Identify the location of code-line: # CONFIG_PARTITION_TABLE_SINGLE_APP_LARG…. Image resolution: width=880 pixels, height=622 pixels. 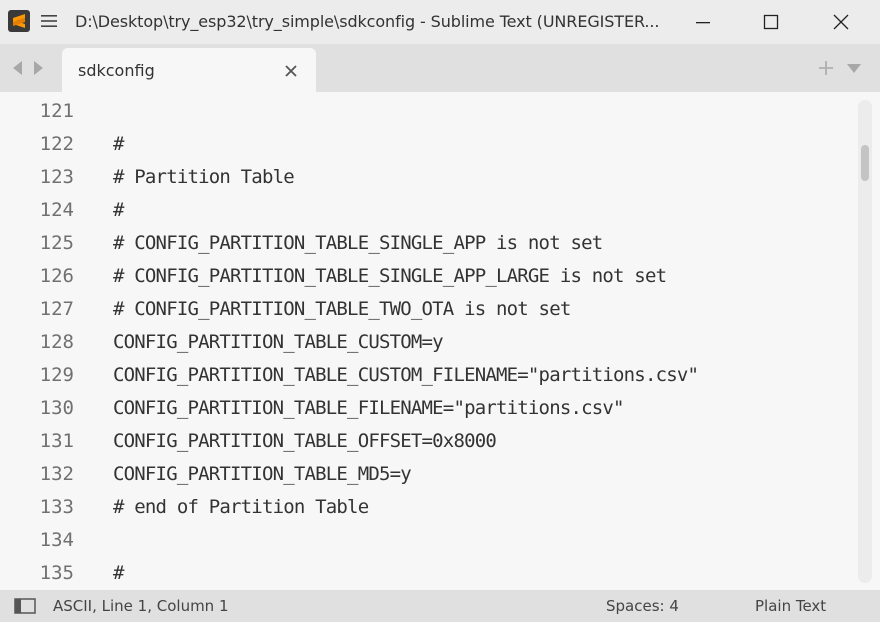
(405, 279).